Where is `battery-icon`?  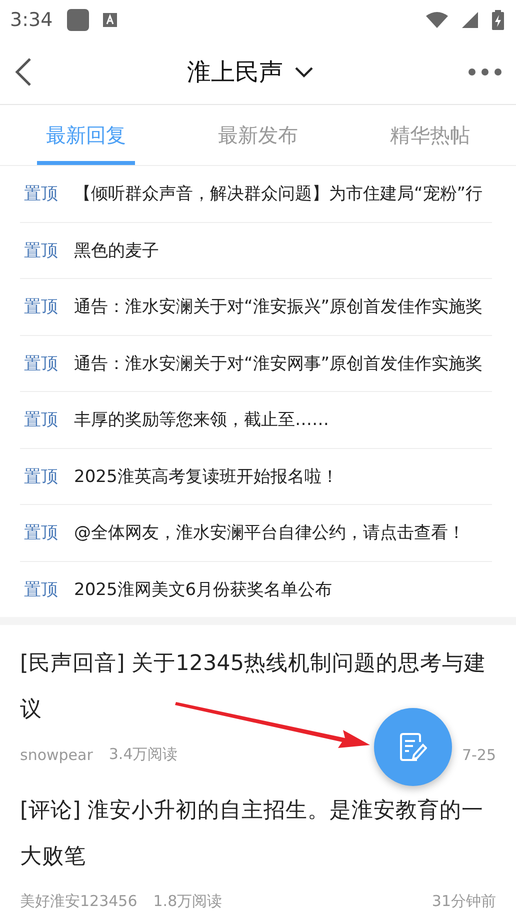
battery-icon is located at coordinates (498, 20).